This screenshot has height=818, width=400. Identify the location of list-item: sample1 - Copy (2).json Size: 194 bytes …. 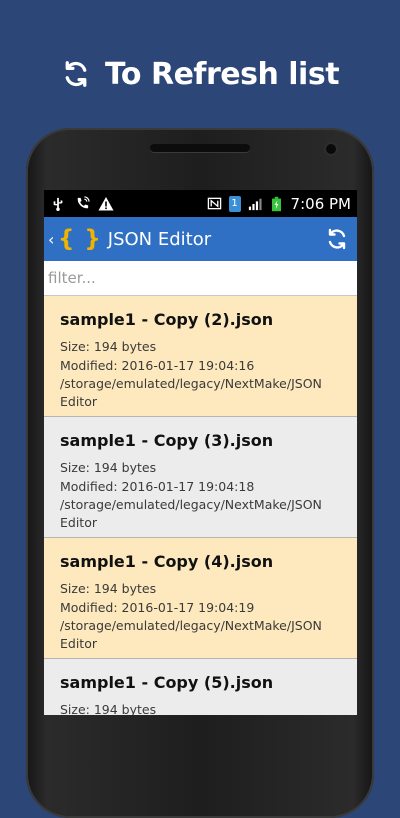
(200, 356).